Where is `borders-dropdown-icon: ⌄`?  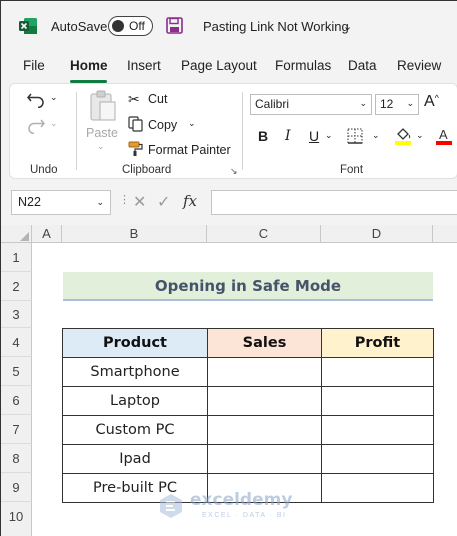 borders-dropdown-icon: ⌄ is located at coordinates (376, 135).